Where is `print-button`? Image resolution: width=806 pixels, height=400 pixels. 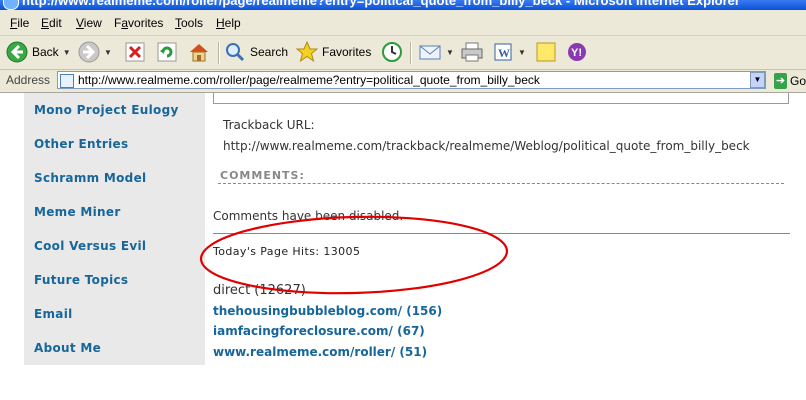 print-button is located at coordinates (472, 52).